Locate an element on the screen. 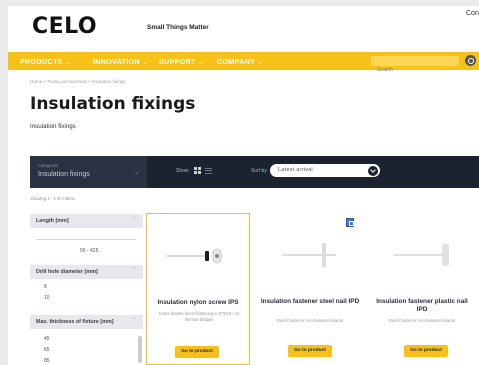 This screenshot has height=365, width=479. celo-logo: CELO is located at coordinates (64, 26).